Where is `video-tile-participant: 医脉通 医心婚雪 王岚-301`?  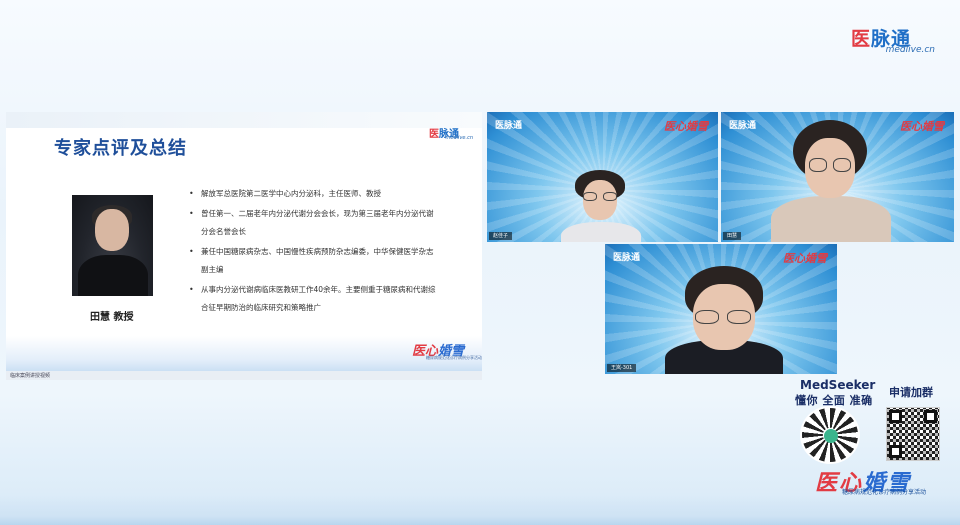 video-tile-participant: 医脉通 医心婚雪 王岚-301 is located at coordinates (721, 309).